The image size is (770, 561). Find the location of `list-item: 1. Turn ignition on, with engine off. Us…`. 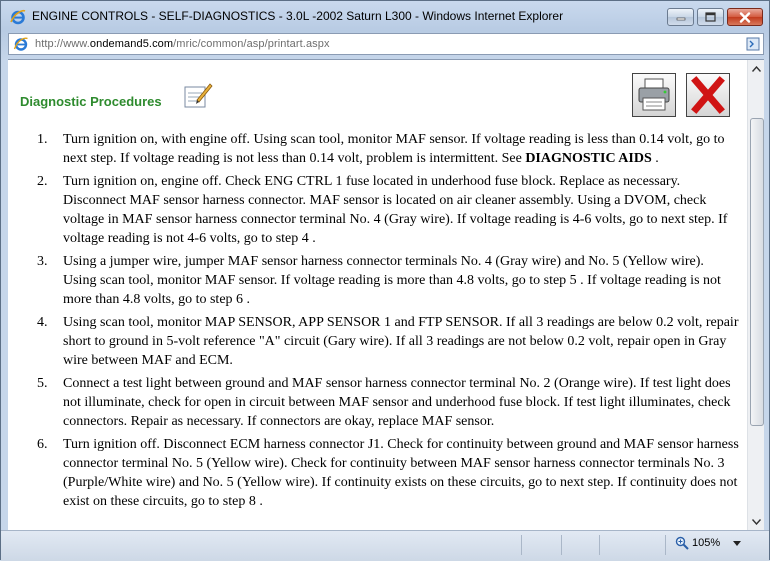

list-item: 1. Turn ignition on, with engine off. Us… is located at coordinates (374, 149).